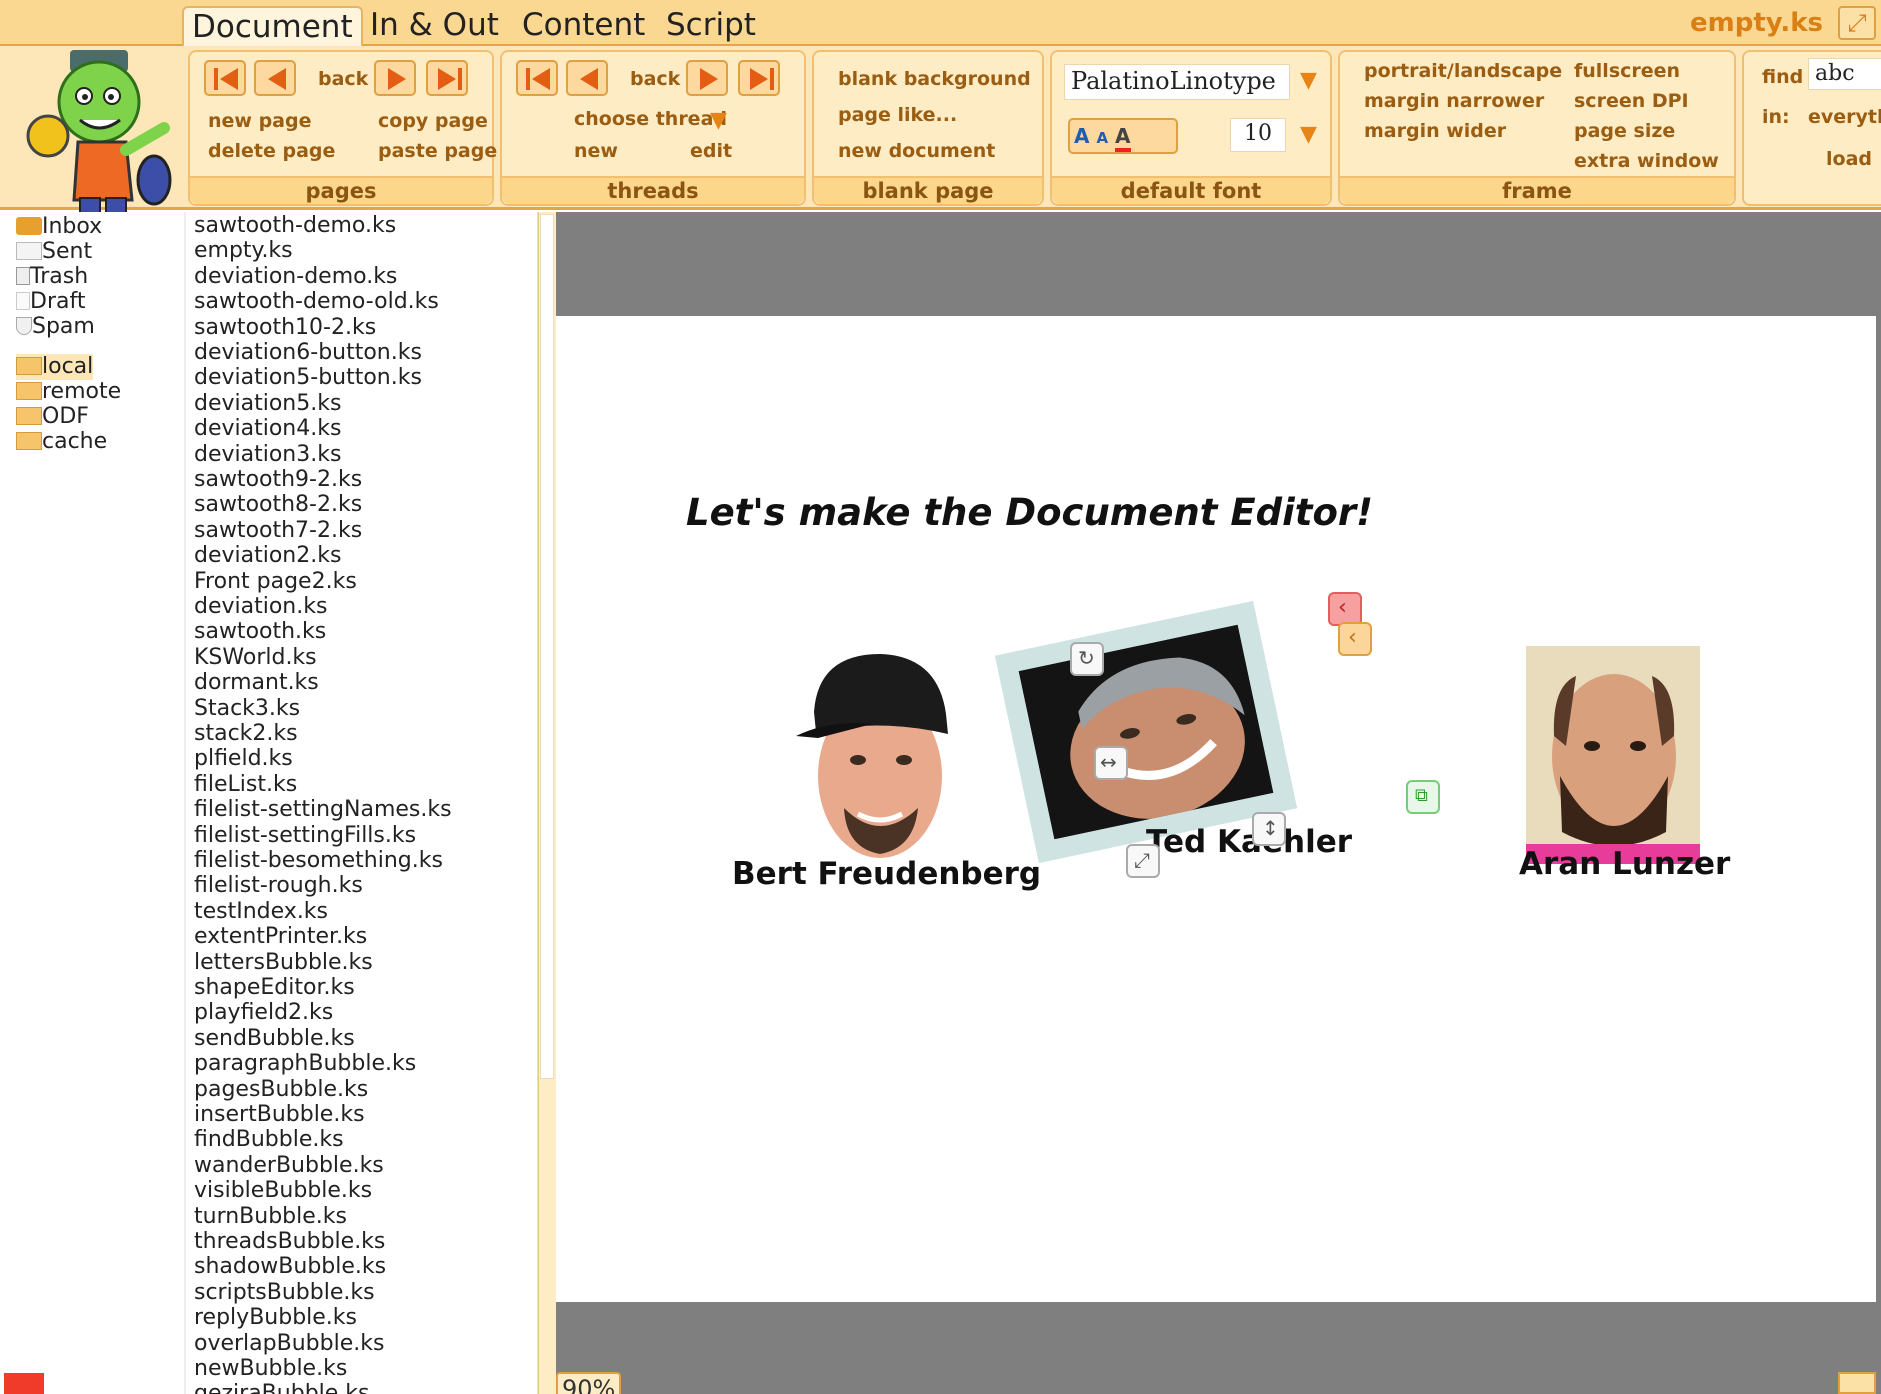 This screenshot has width=1881, height=1394. I want to click on file-item: shapeEditor.ks, so click(274, 988).